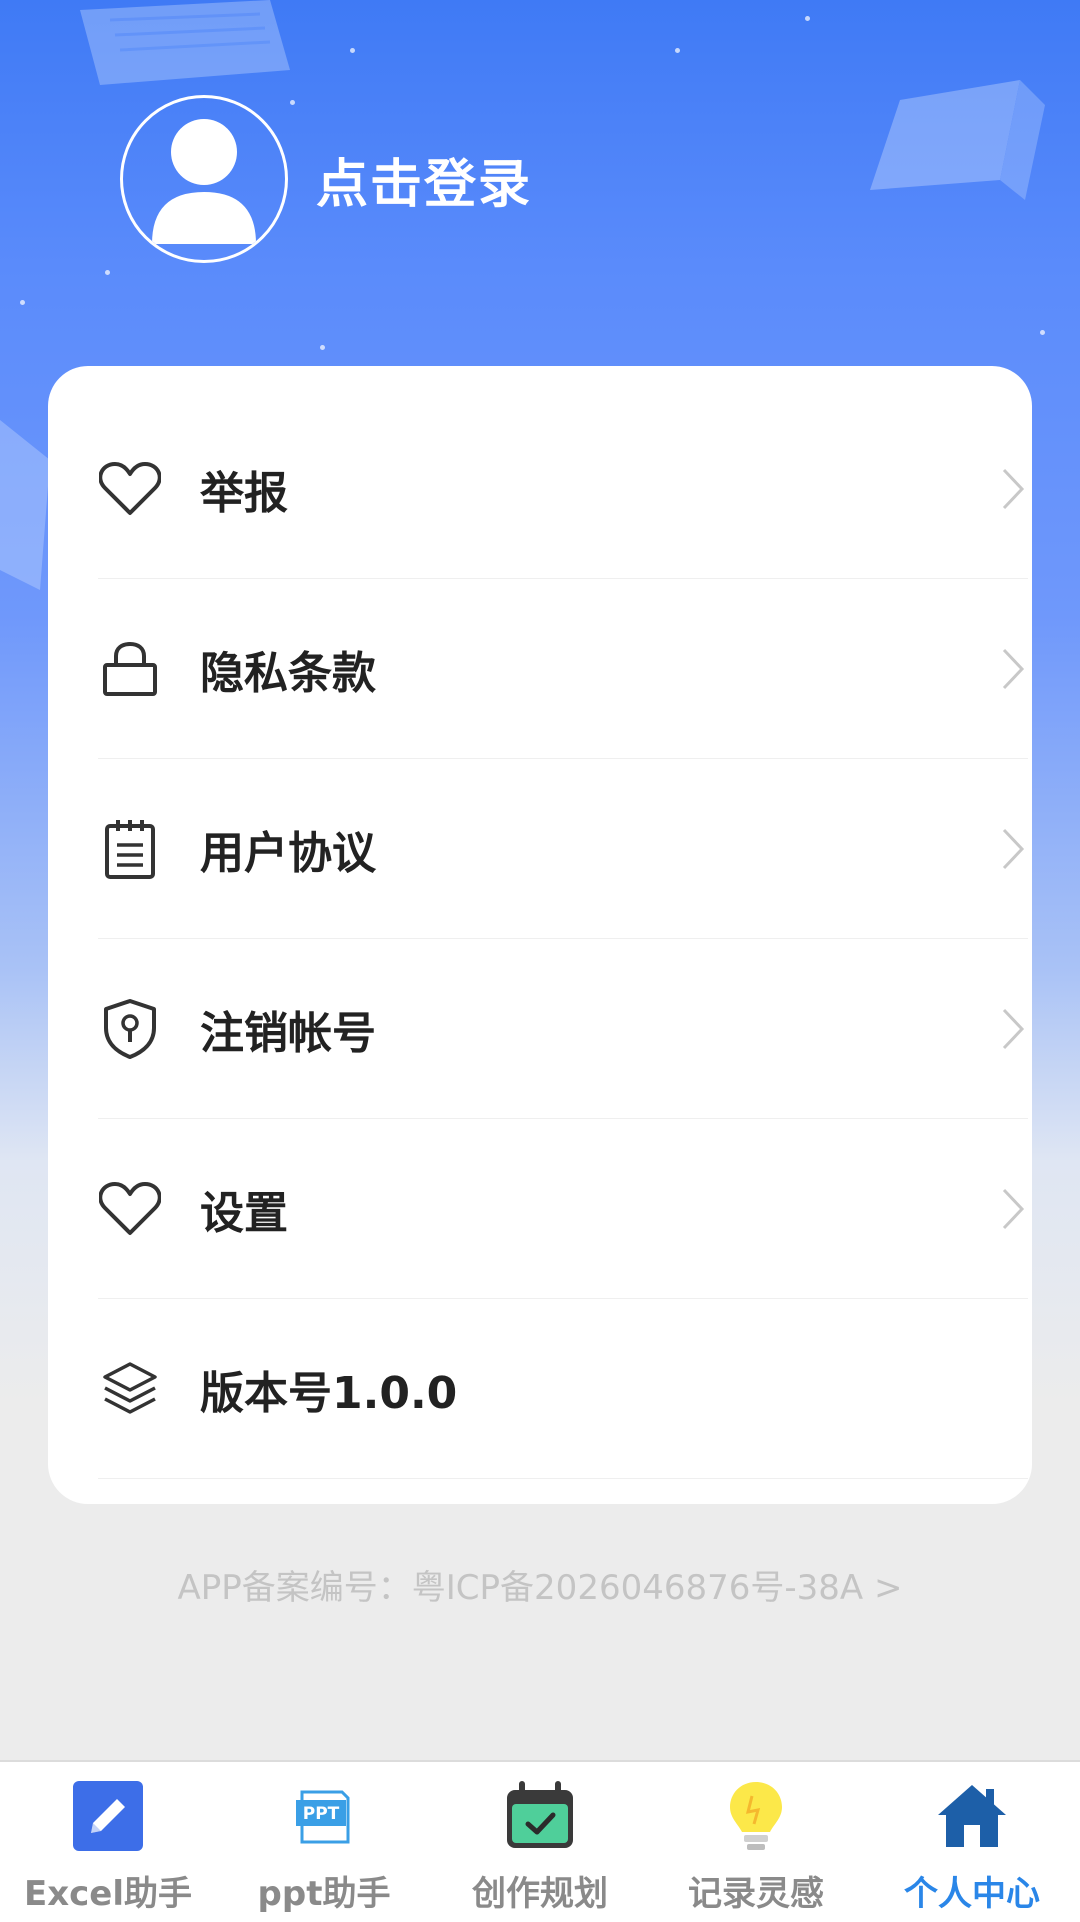 The width and height of the screenshot is (1080, 1922). What do you see at coordinates (563, 669) in the screenshot?
I see `menu-item-privacy: 隐私条款` at bounding box center [563, 669].